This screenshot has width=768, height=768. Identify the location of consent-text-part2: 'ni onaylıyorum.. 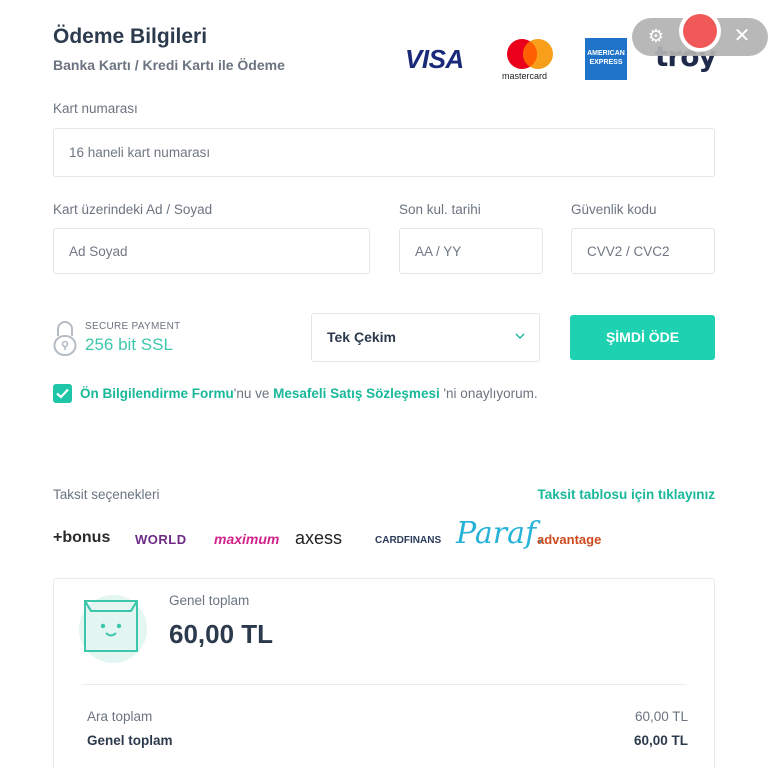
(488, 393).